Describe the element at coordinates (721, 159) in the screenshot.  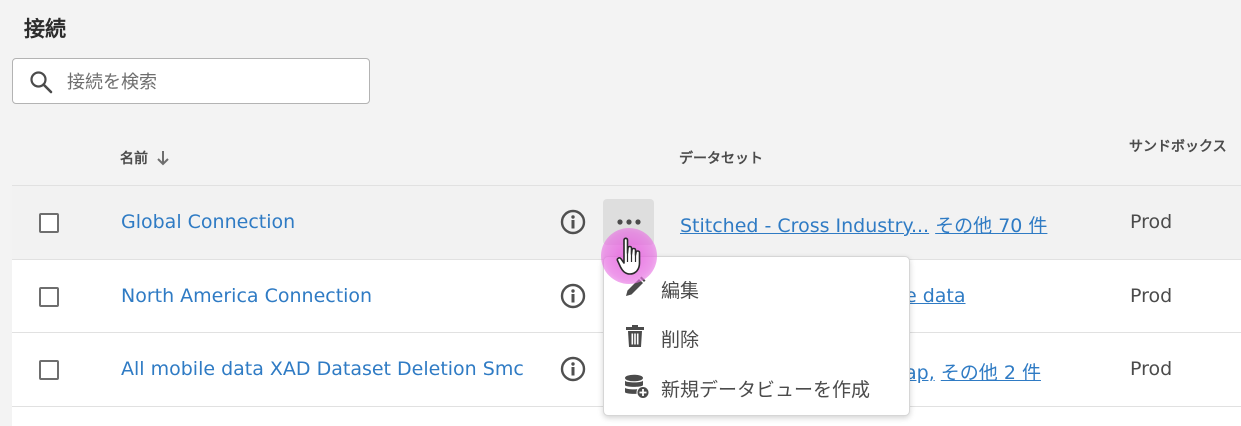
I see `column-header-dataset: データセット` at that location.